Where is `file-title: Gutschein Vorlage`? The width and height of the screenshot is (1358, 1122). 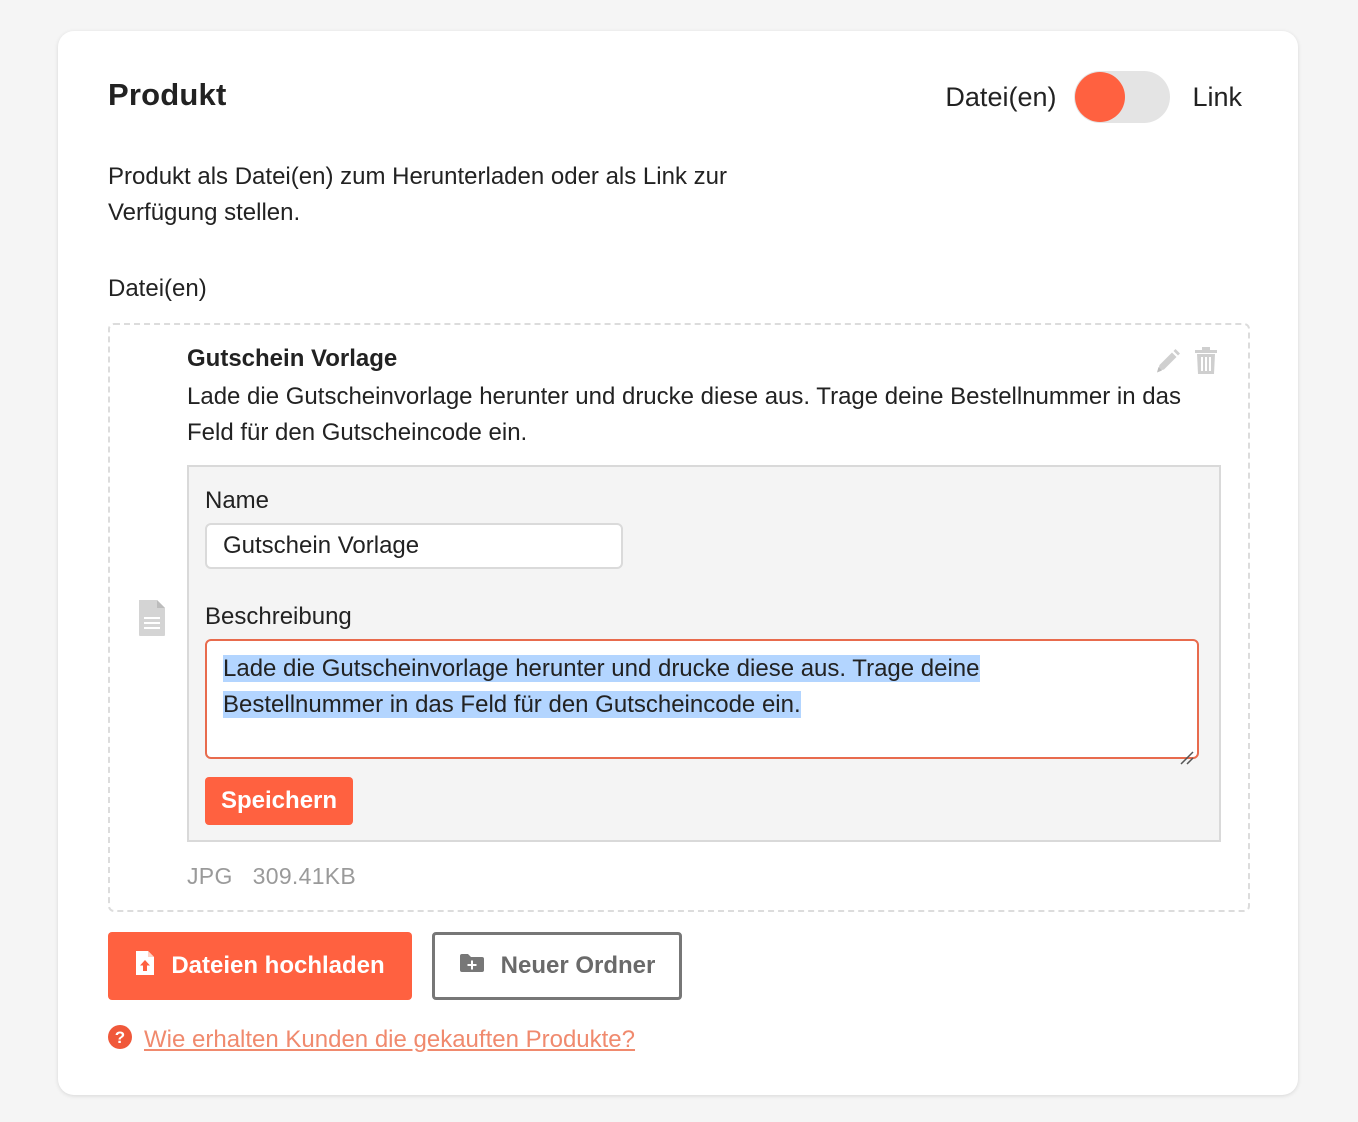 file-title: Gutschein Vorlage is located at coordinates (292, 358).